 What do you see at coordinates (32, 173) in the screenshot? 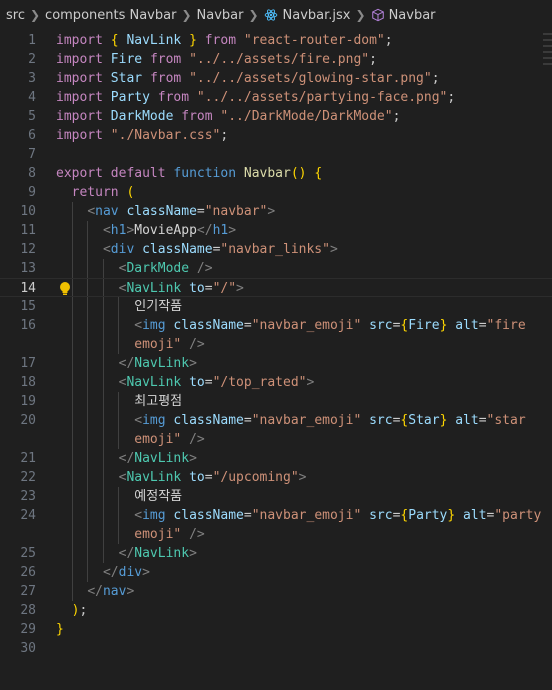
I see `line-number: 8` at bounding box center [32, 173].